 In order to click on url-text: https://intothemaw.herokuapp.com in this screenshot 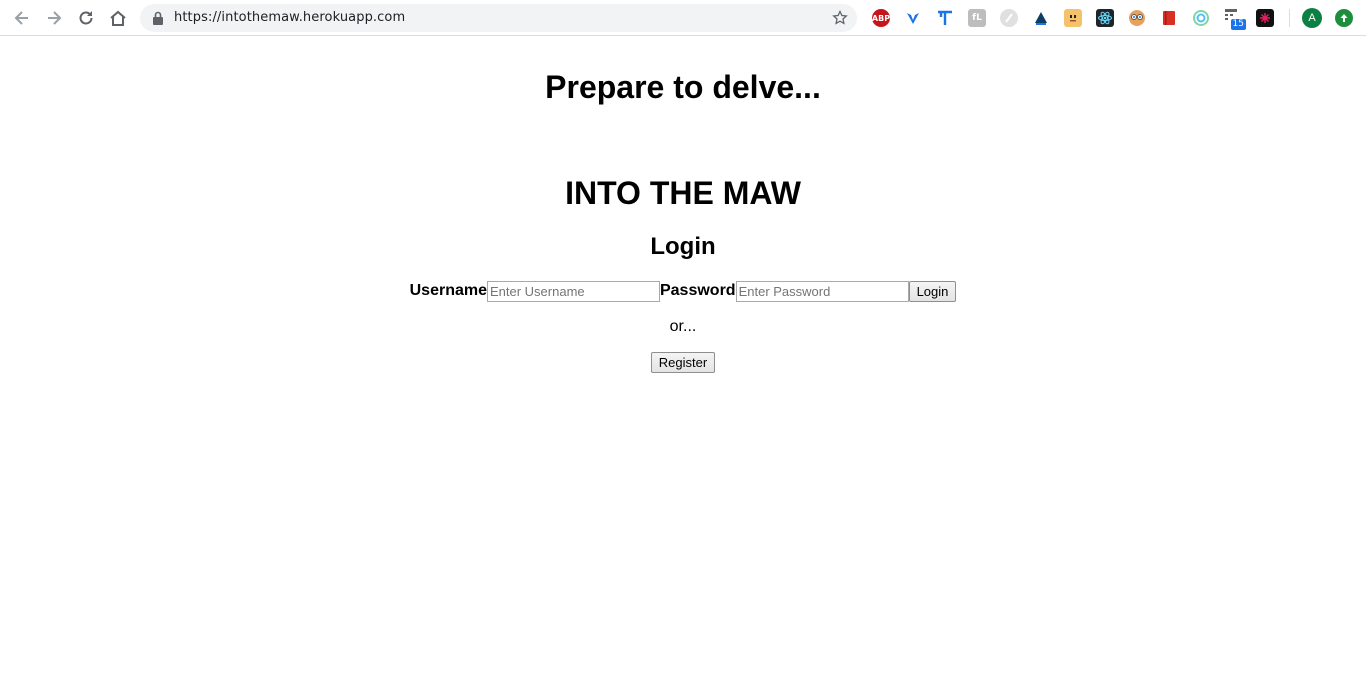, I will do `click(290, 17)`.